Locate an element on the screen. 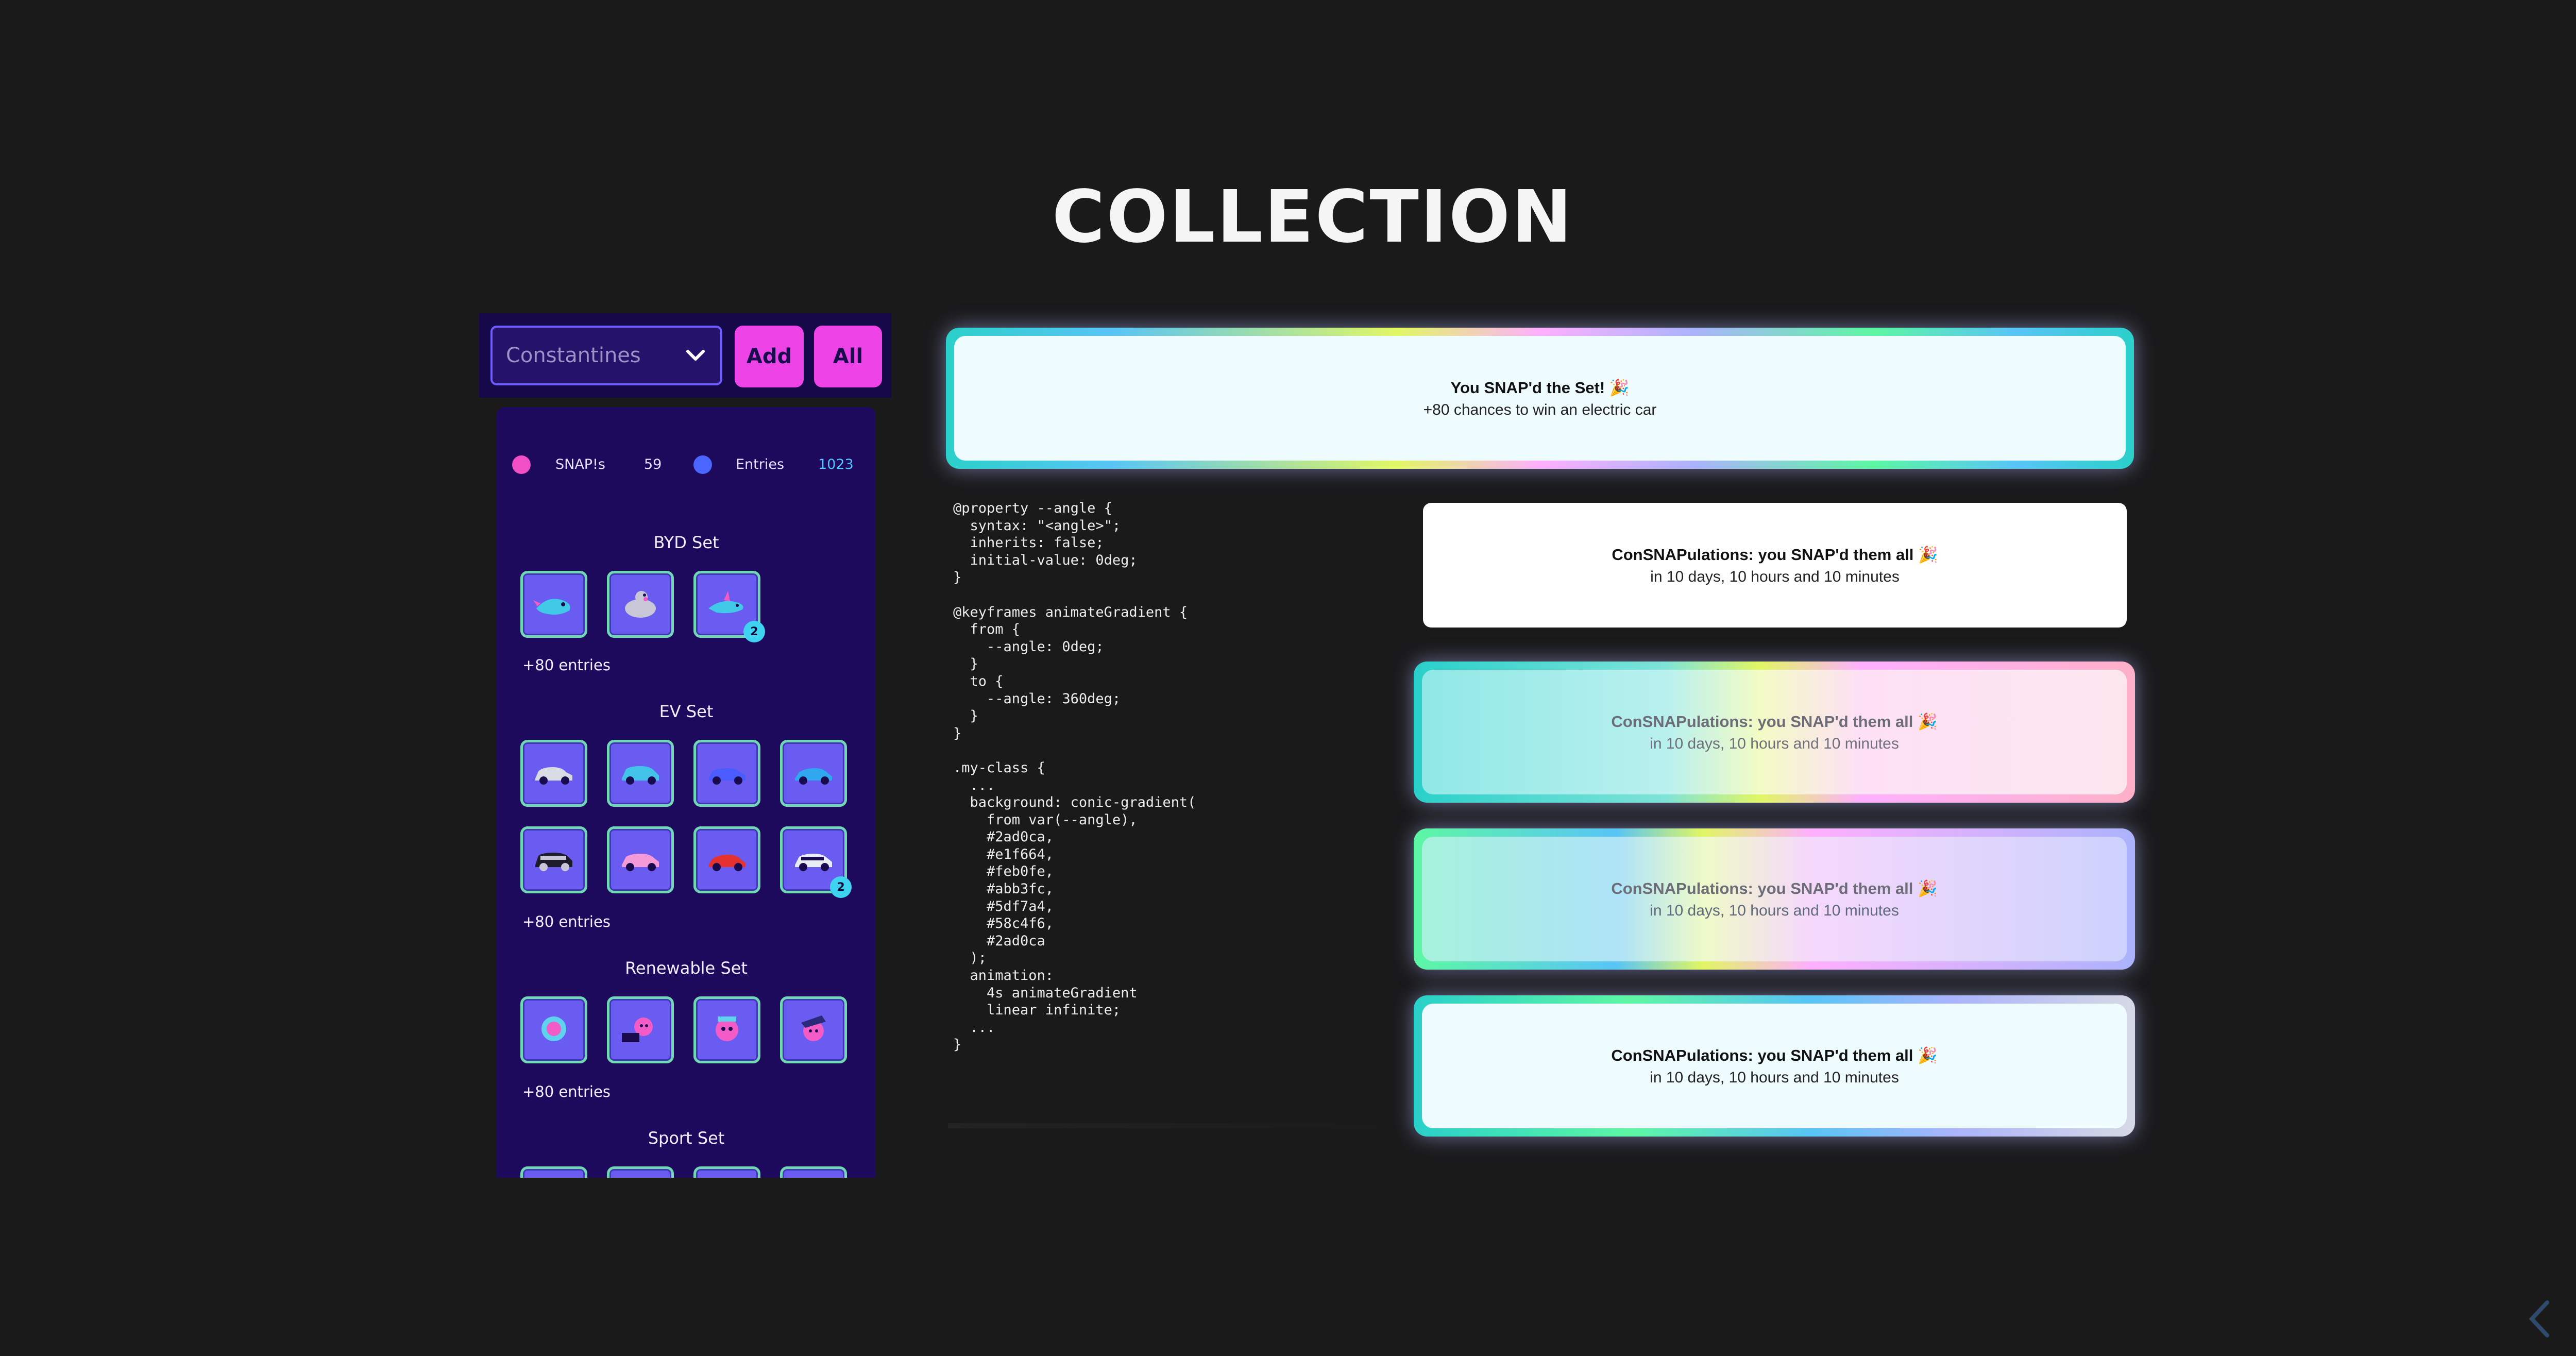 This screenshot has width=2576, height=1356. chevron-left-icon is located at coordinates (2539, 1319).